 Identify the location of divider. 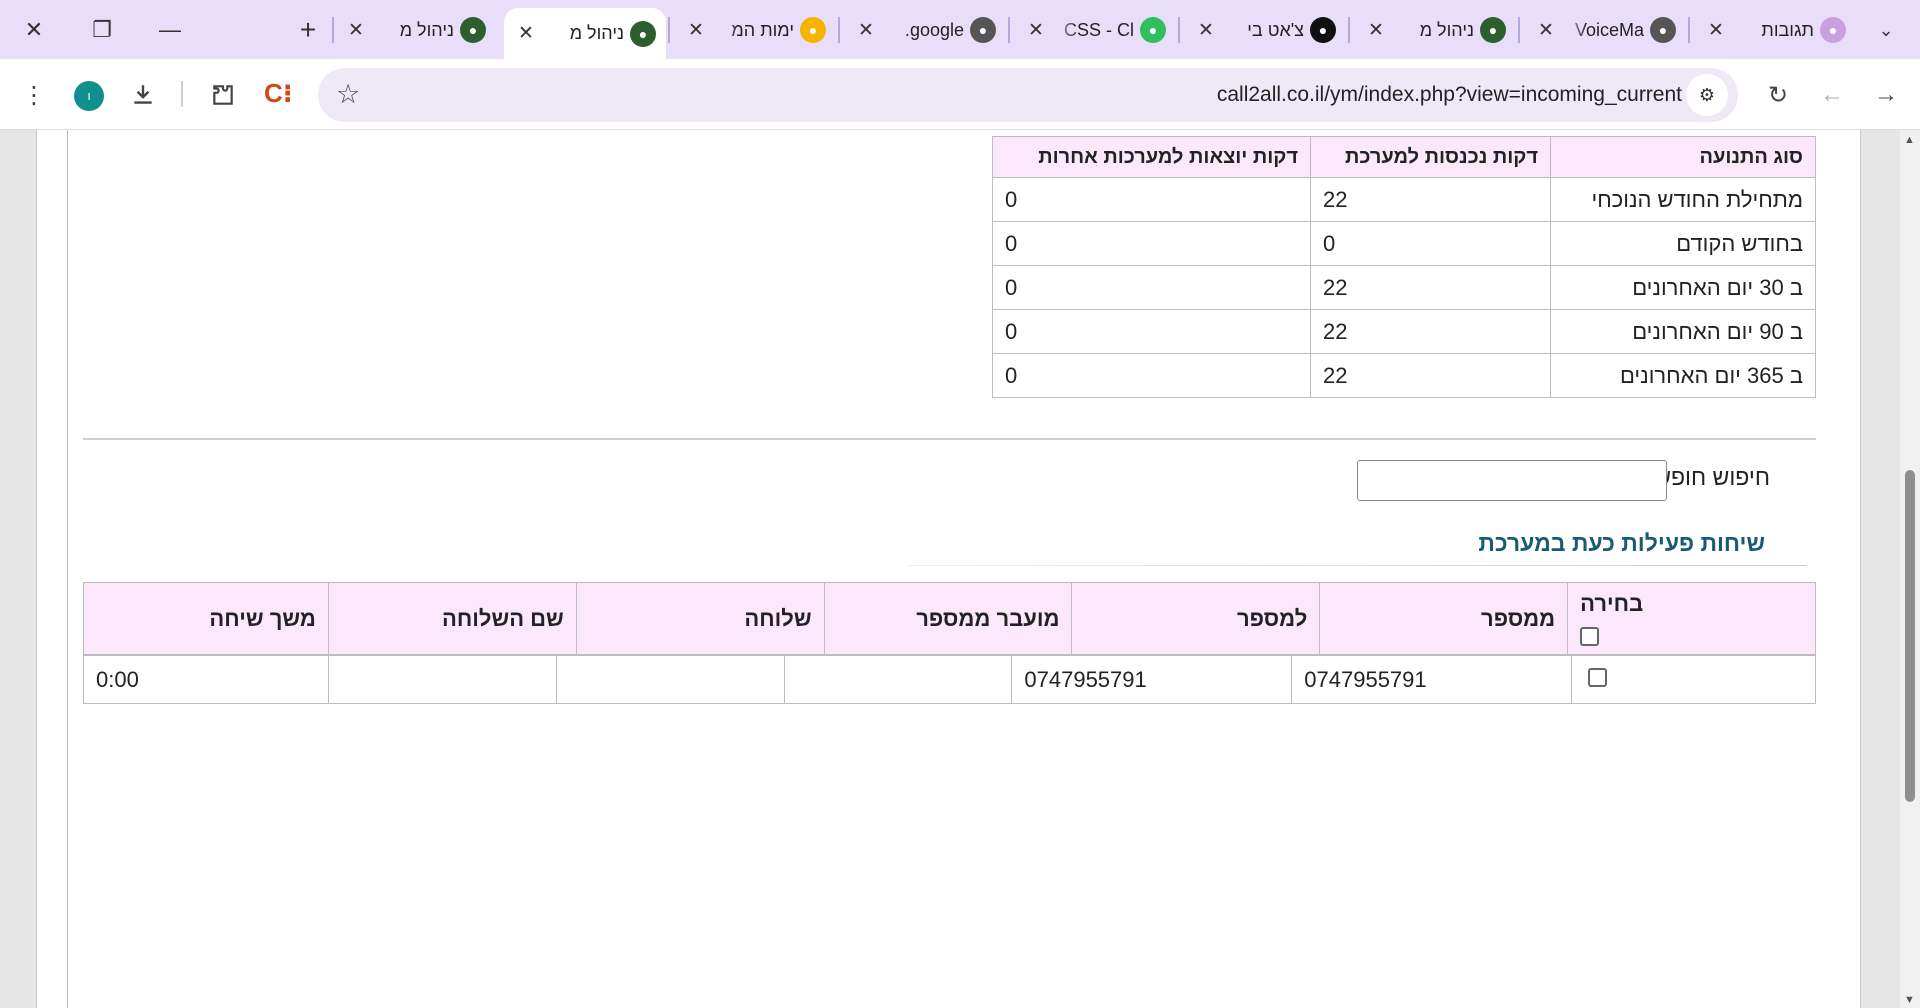
(949, 439).